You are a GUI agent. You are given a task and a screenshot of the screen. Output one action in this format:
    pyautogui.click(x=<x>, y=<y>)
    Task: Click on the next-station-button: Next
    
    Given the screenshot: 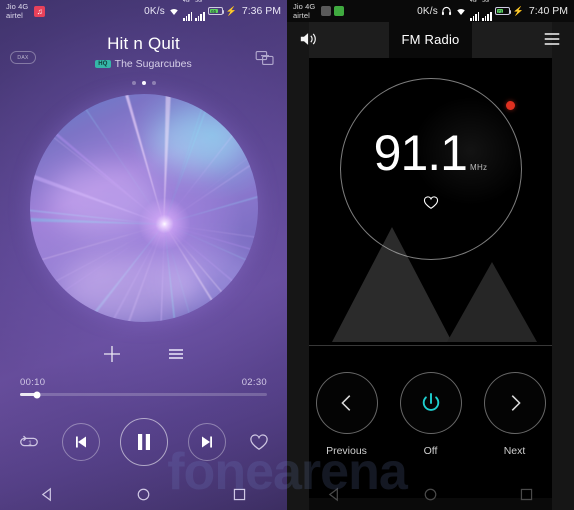 What is the action you would take?
    pyautogui.click(x=514, y=414)
    